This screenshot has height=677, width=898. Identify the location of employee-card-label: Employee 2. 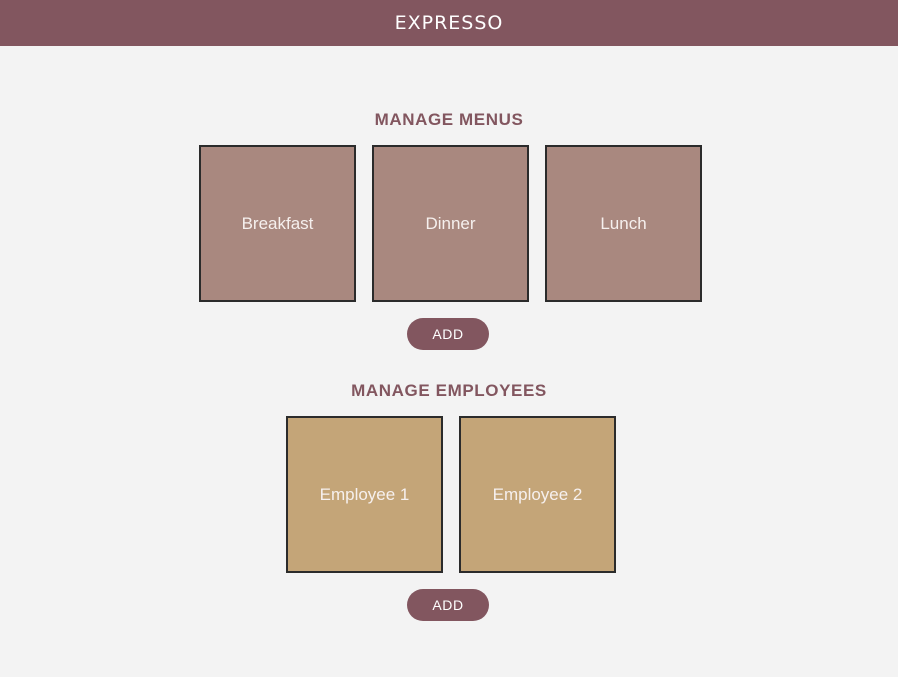
(537, 494).